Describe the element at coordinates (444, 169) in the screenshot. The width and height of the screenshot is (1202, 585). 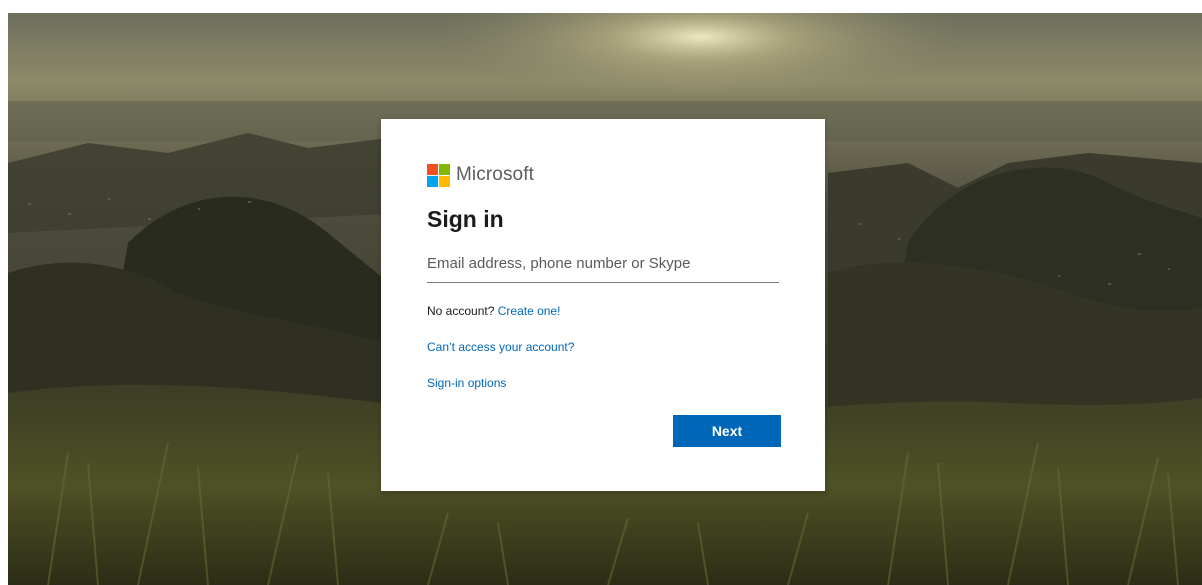
I see `logo-square-green` at that location.